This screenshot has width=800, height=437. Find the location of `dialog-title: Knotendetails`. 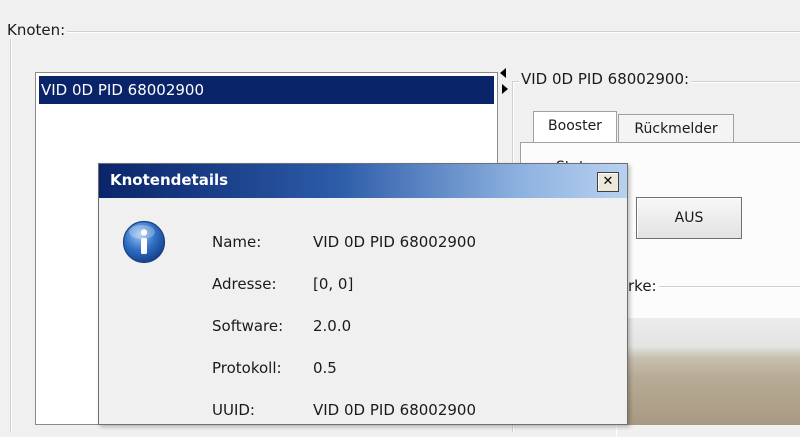

dialog-title: Knotendetails is located at coordinates (169, 180).